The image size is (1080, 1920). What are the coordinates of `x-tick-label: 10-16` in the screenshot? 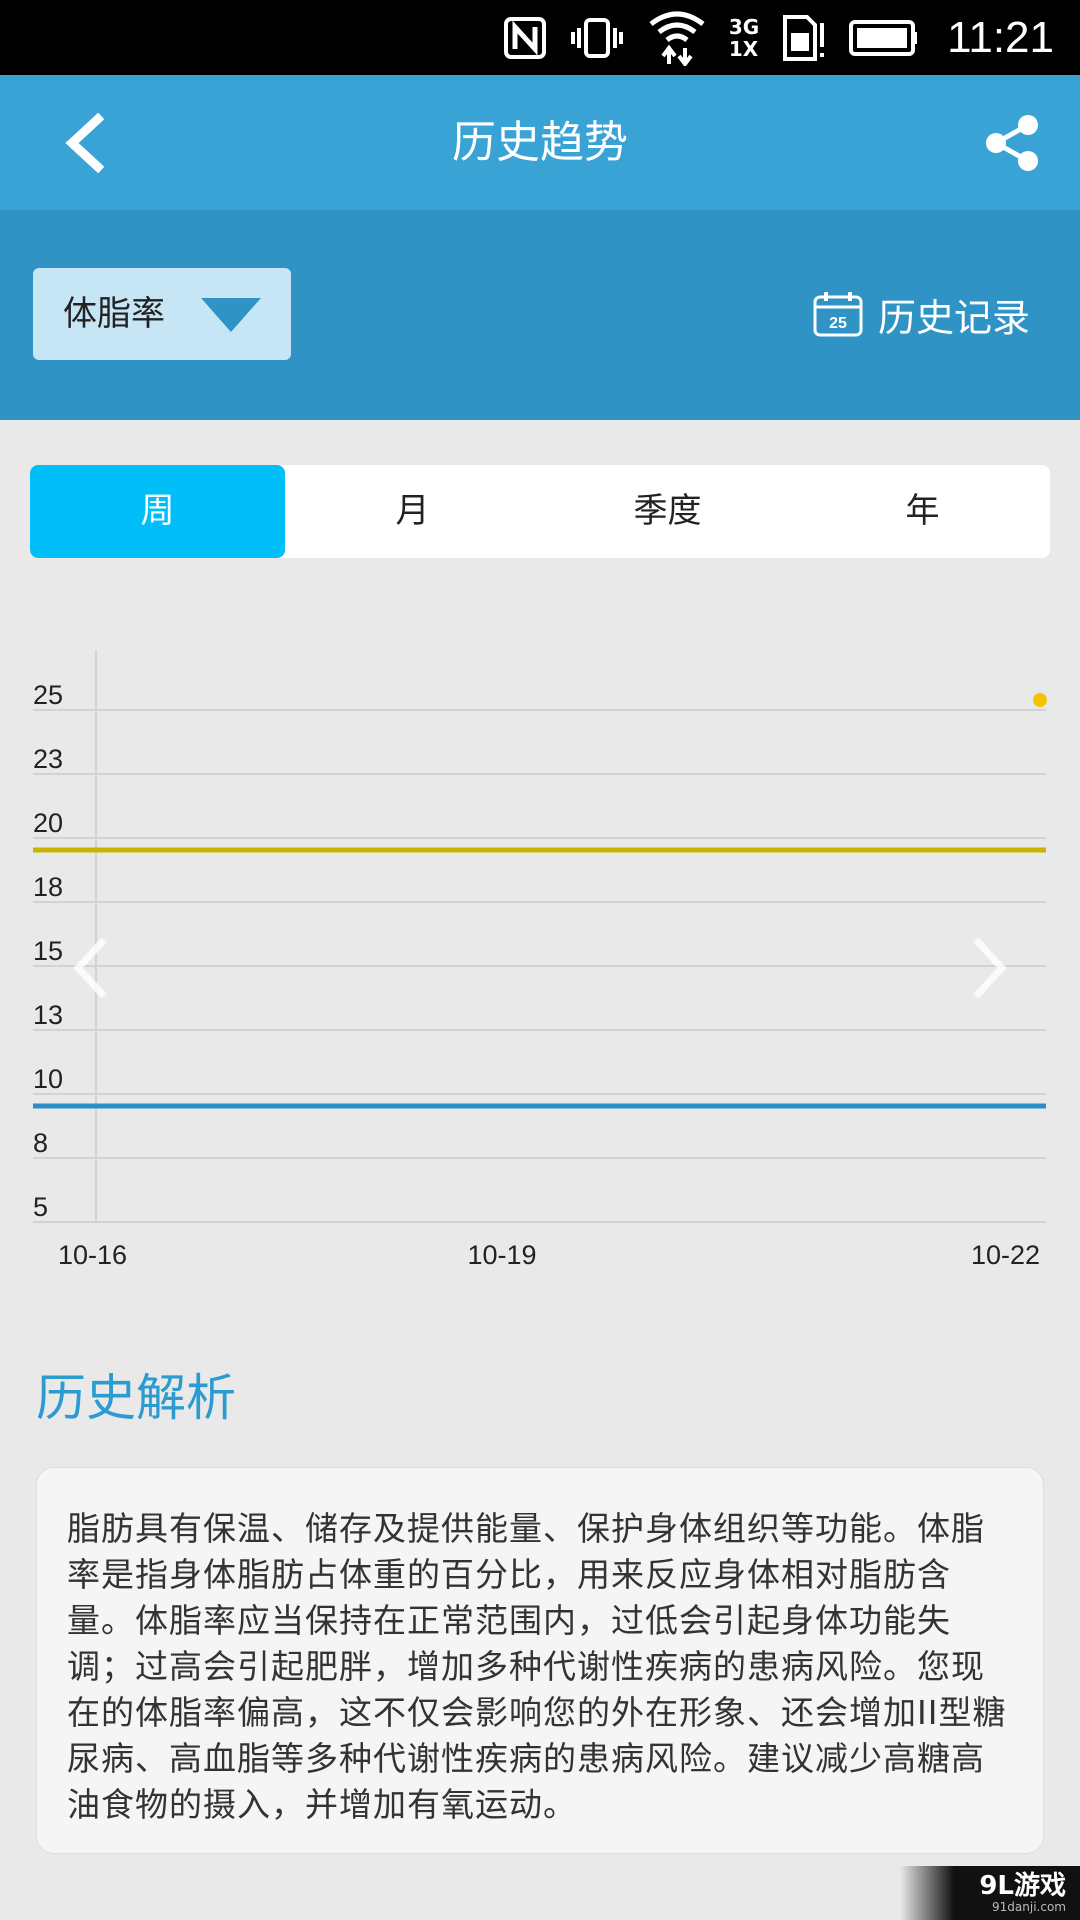 It's located at (92, 1255).